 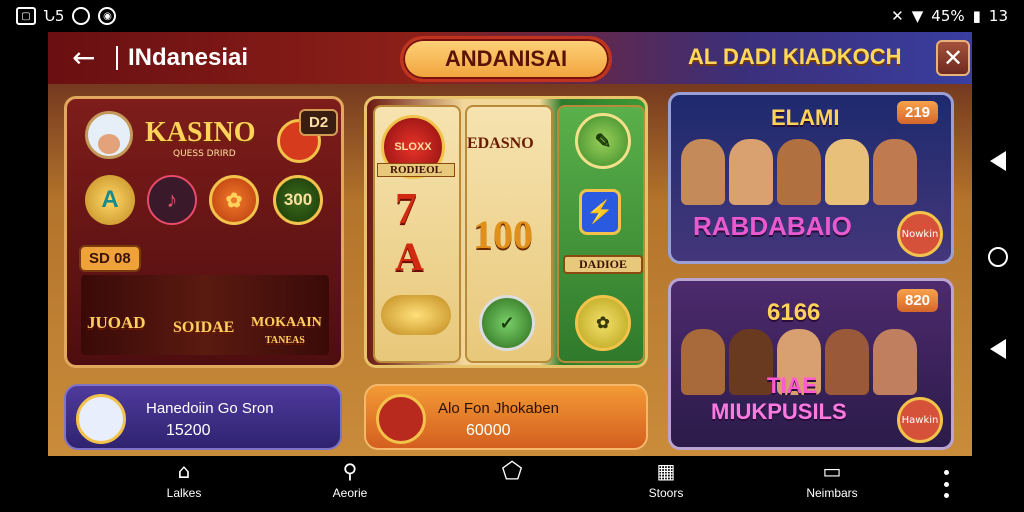 What do you see at coordinates (188, 430) in the screenshot?
I see `promo-1-value: 15200` at bounding box center [188, 430].